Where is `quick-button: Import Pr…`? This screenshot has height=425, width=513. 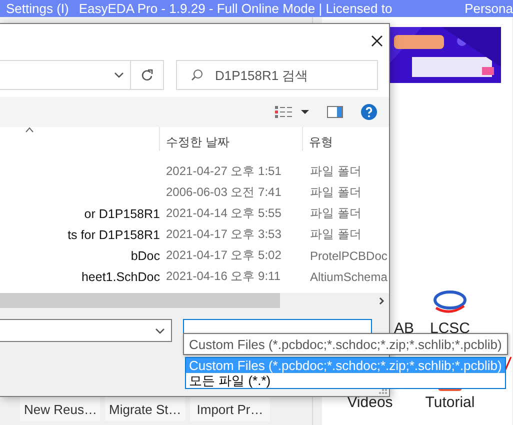 quick-button: Import Pr… is located at coordinates (230, 409).